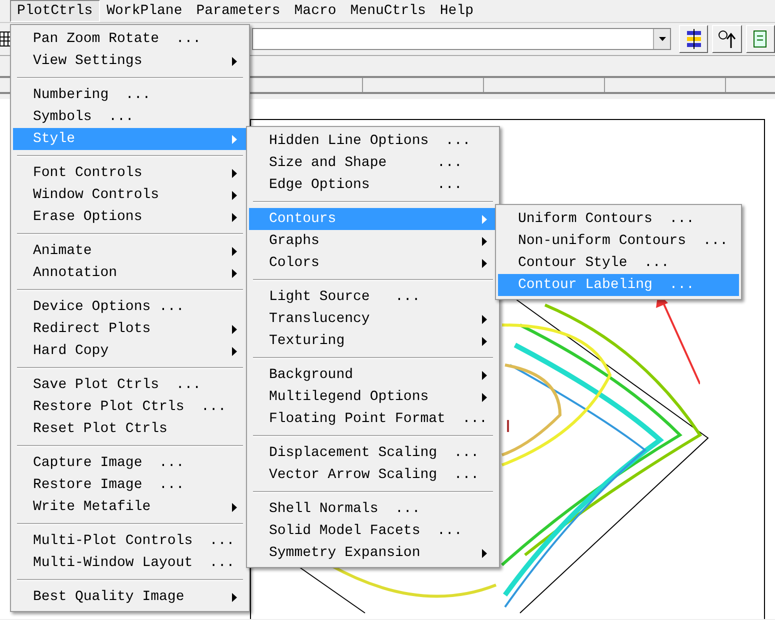 The width and height of the screenshot is (775, 620). What do you see at coordinates (373, 397) in the screenshot?
I see `menu-item: Multilegend Options` at bounding box center [373, 397].